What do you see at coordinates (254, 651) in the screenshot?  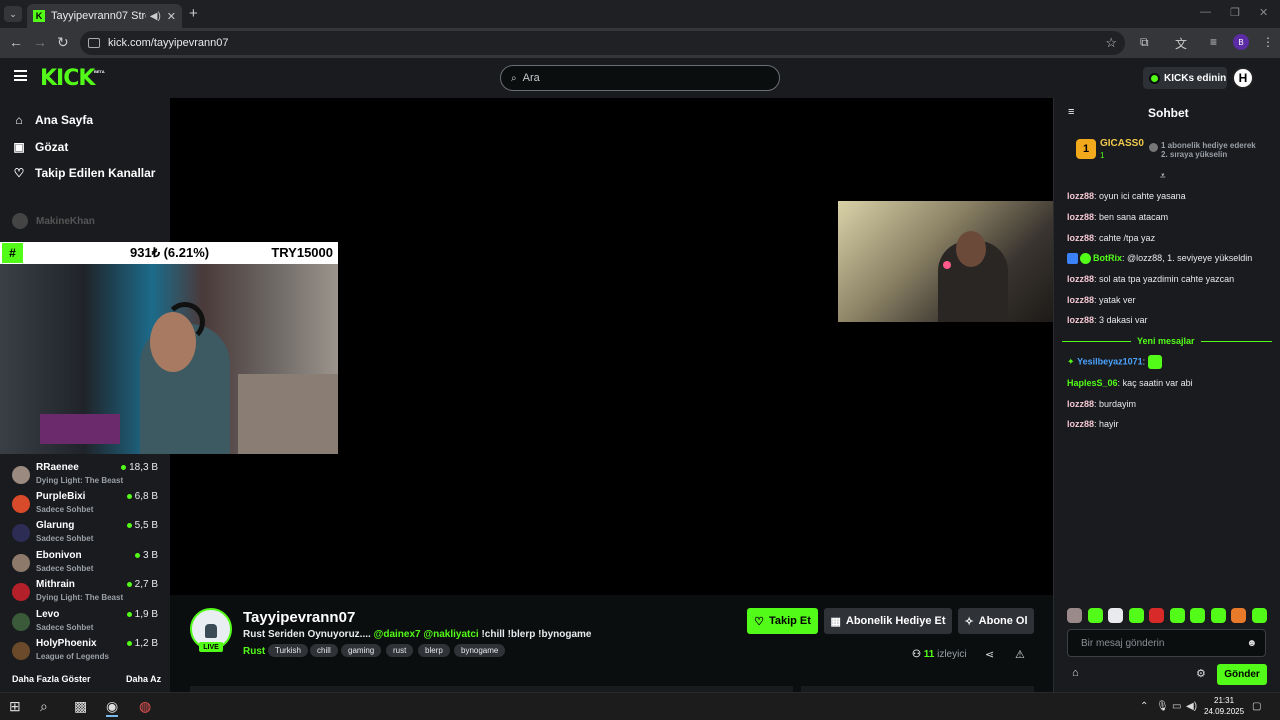 I see `stream-category: Rust` at bounding box center [254, 651].